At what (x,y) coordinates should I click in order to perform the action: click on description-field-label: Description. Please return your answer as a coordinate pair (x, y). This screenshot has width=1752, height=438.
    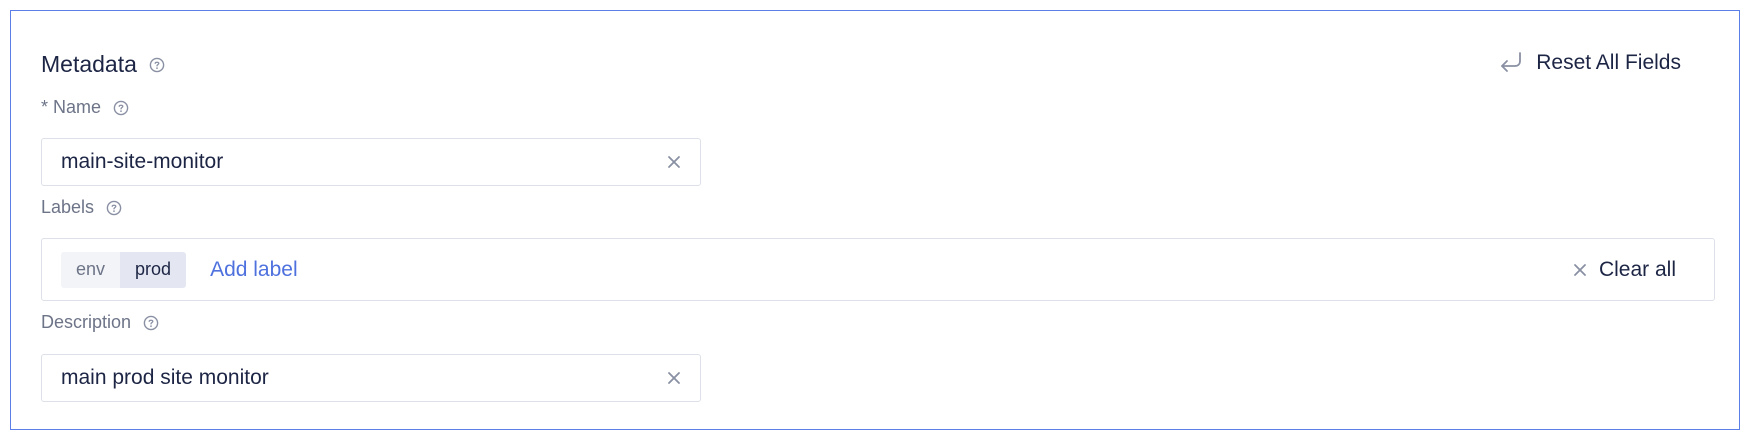
    Looking at the image, I should click on (100, 322).